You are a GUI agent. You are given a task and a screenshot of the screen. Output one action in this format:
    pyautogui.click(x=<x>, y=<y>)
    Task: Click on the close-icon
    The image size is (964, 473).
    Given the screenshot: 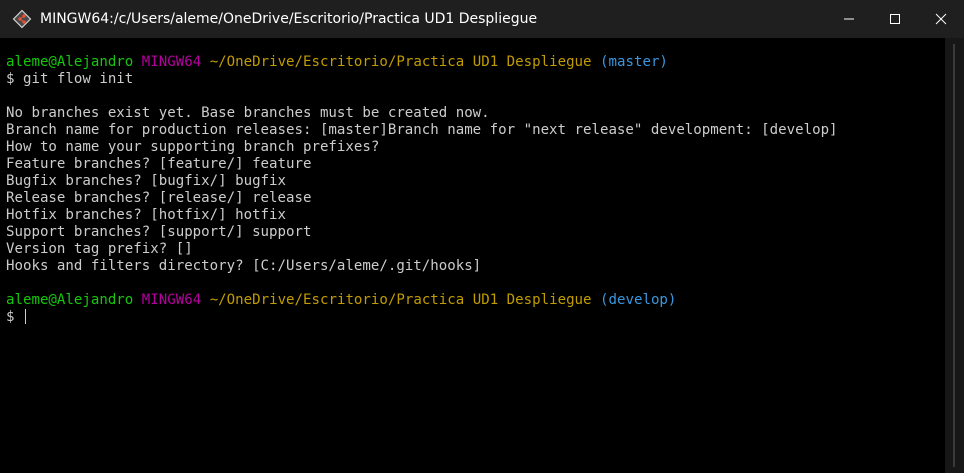 What is the action you would take?
    pyautogui.click(x=941, y=19)
    